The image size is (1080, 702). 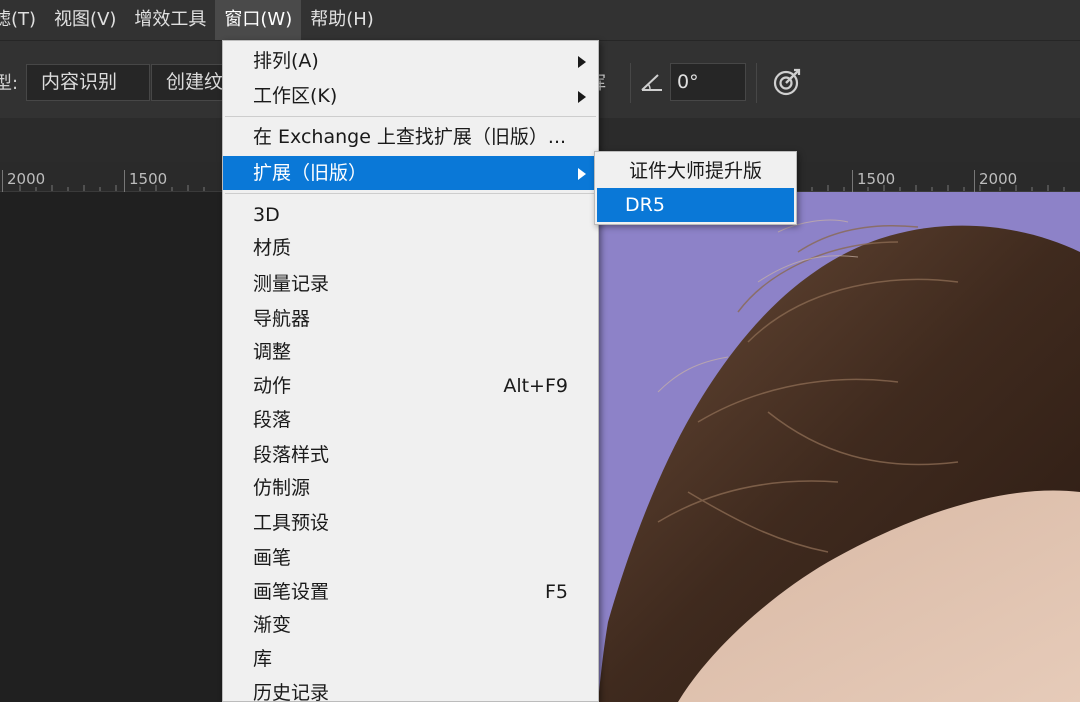 I want to click on menu-item-label: 动作, so click(x=272, y=386).